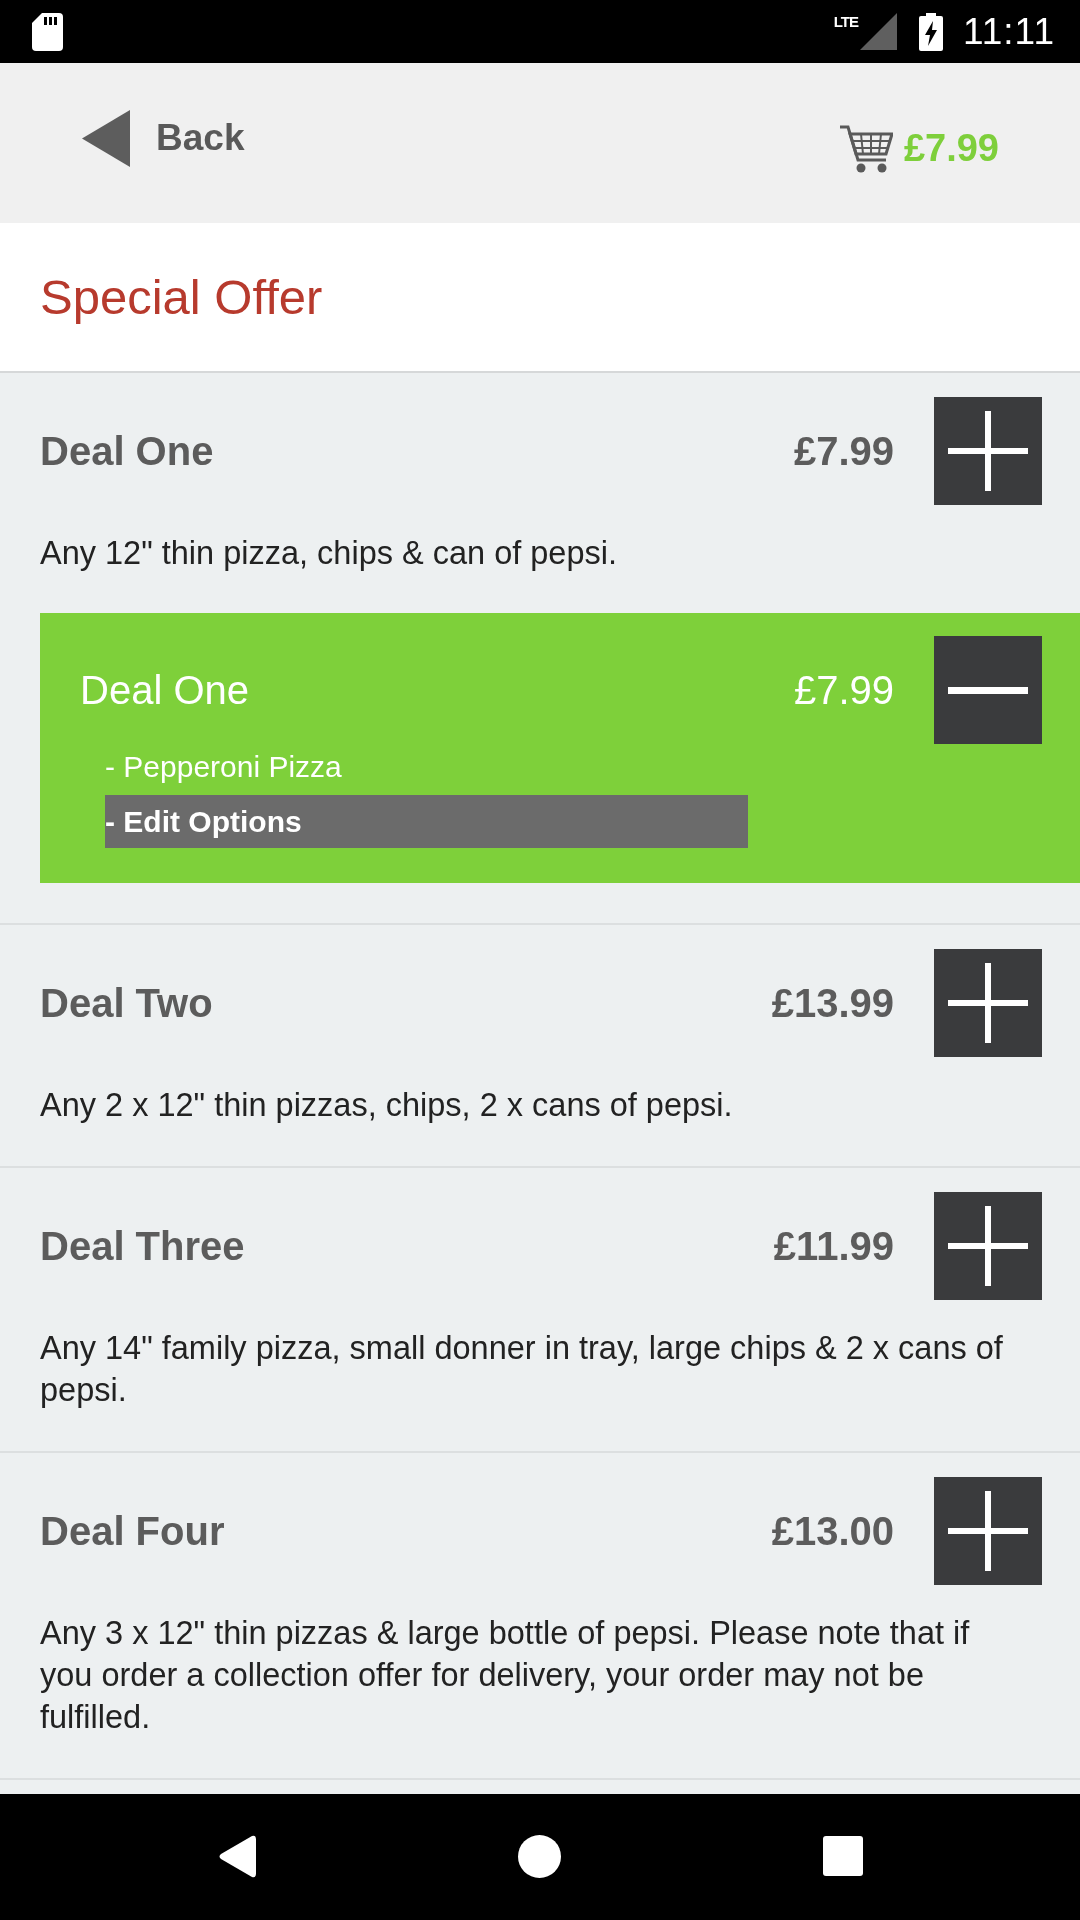 This screenshot has height=1920, width=1080. I want to click on clock-time: 11:11, so click(1008, 31).